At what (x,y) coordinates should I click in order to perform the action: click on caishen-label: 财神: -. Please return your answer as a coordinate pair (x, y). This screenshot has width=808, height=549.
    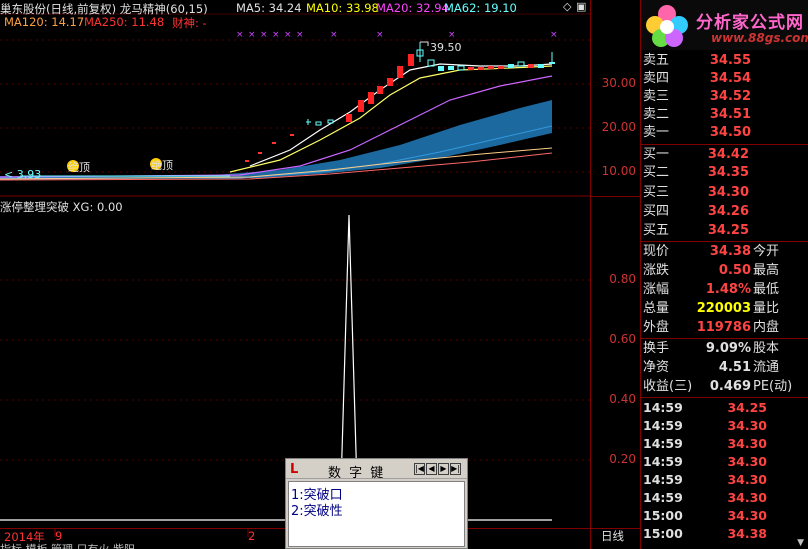
    Looking at the image, I should click on (189, 23).